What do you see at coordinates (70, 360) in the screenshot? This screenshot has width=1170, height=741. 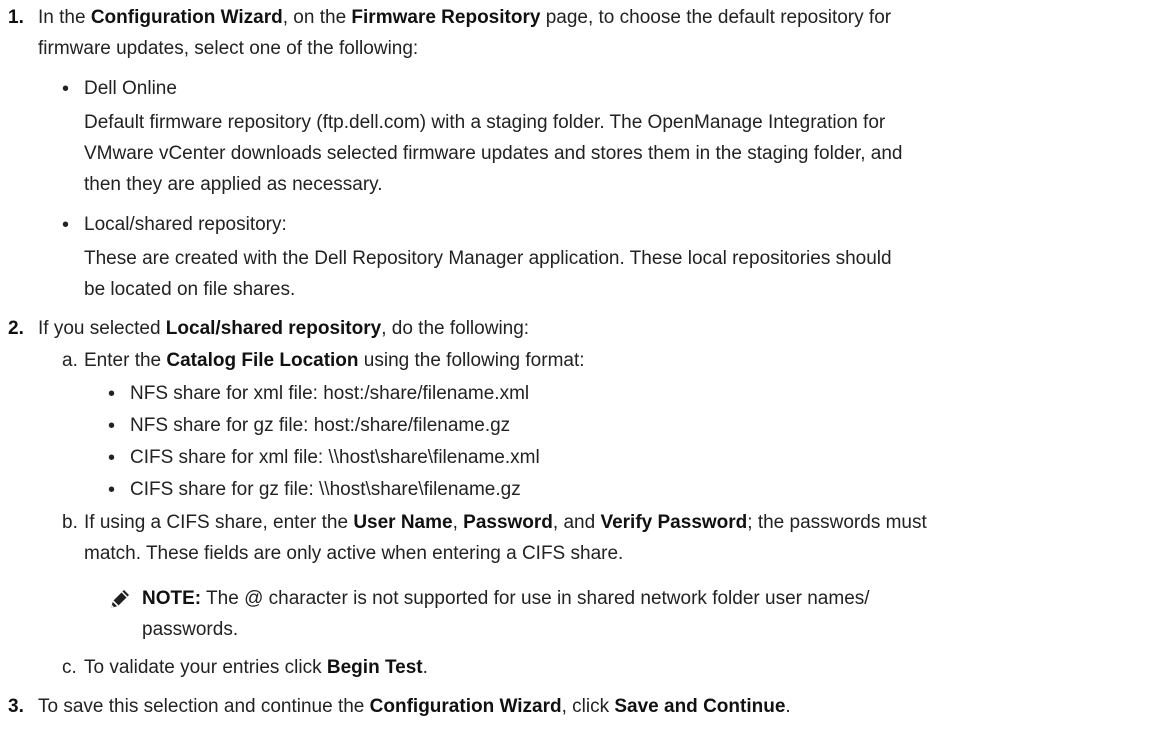 I see `substep-a-label: a.` at bounding box center [70, 360].